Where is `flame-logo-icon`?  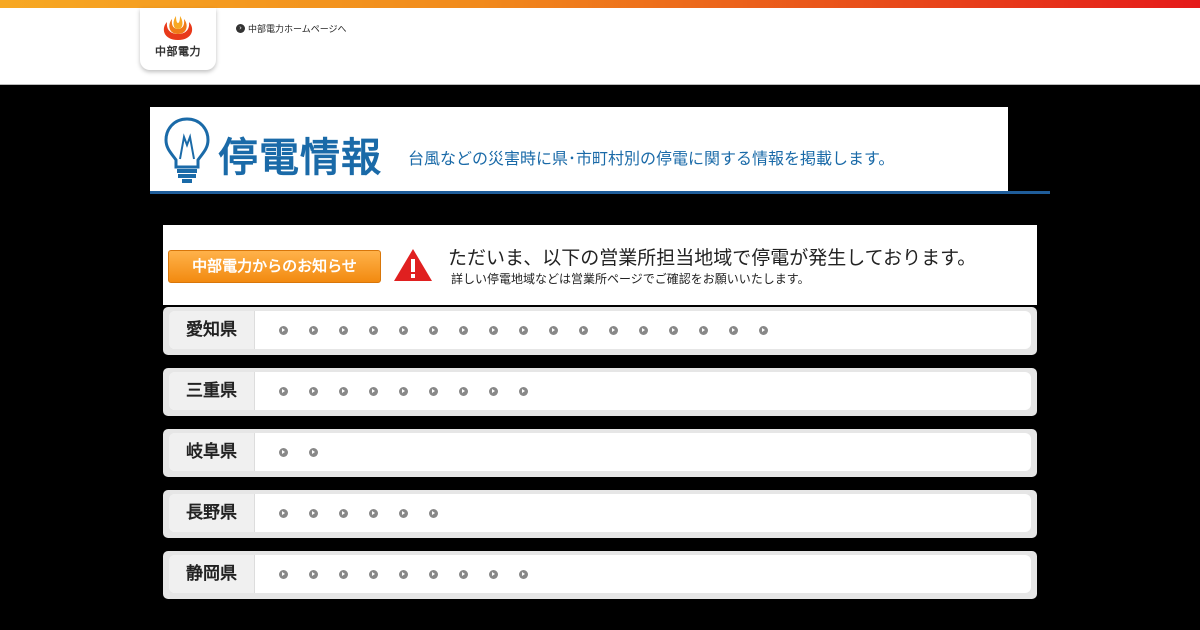
flame-logo-icon is located at coordinates (178, 28).